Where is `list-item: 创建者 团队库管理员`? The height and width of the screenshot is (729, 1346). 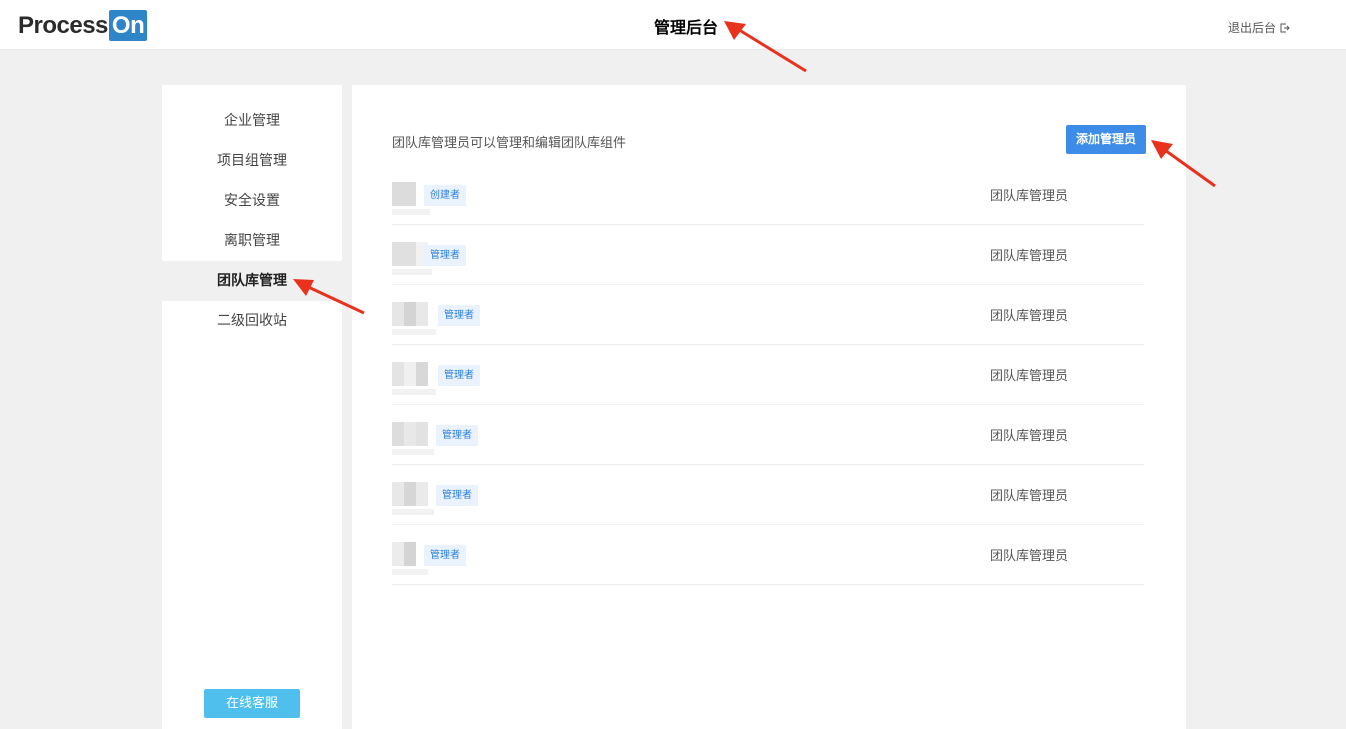 list-item: 创建者 团队库管理员 is located at coordinates (768, 195).